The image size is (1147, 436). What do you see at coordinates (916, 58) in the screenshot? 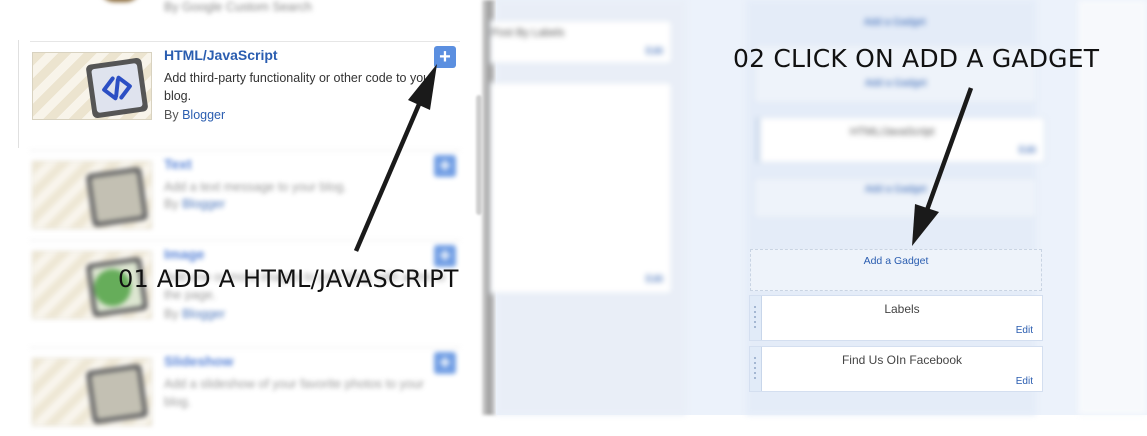
I see `annotation-step-2: 02 CLICK ON ADD A GADGET` at bounding box center [916, 58].